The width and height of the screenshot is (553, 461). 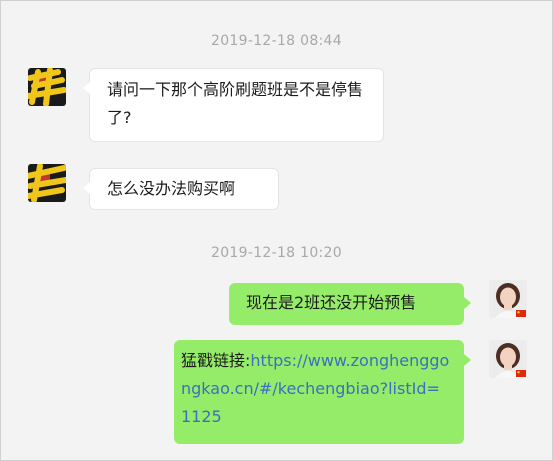 What do you see at coordinates (276, 253) in the screenshot?
I see `timestamp: 2019-12-18 10:20` at bounding box center [276, 253].